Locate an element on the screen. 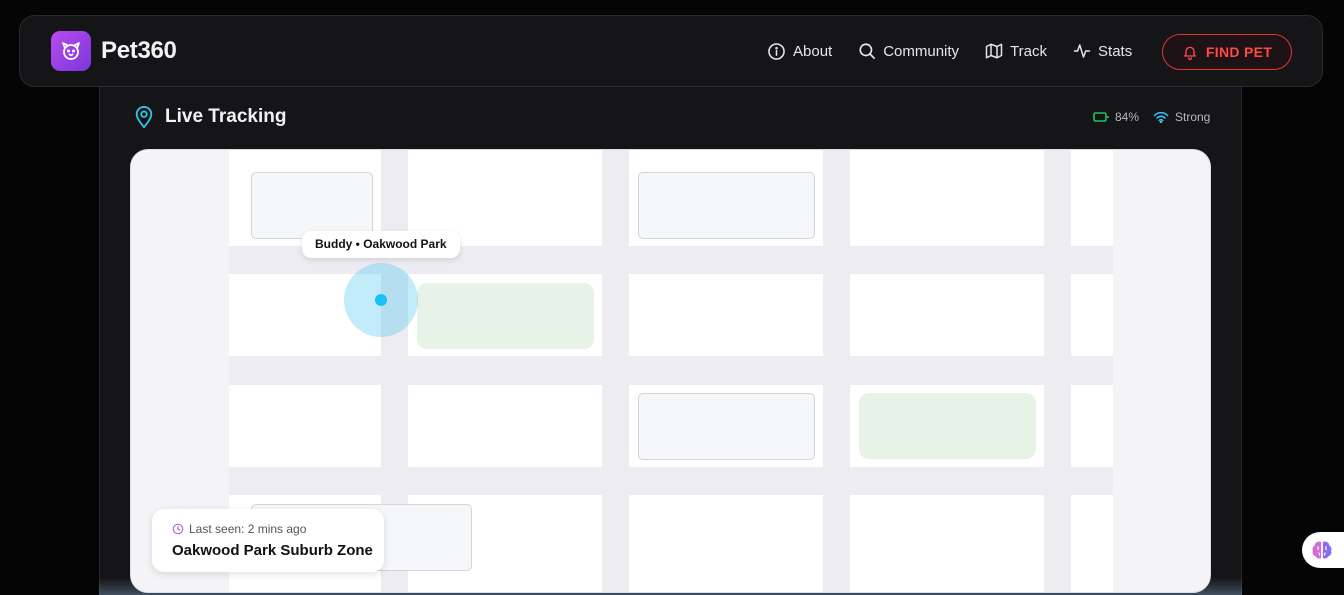  nav-links: About Community Track Stats is located at coordinates (962, 51).